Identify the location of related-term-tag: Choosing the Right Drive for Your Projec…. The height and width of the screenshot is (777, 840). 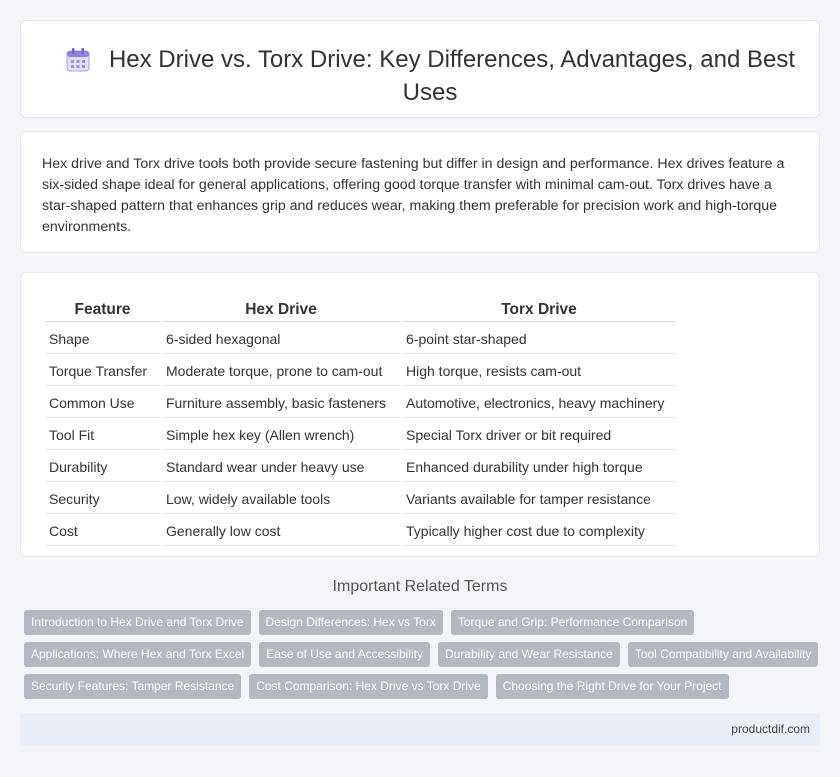
(612, 686).